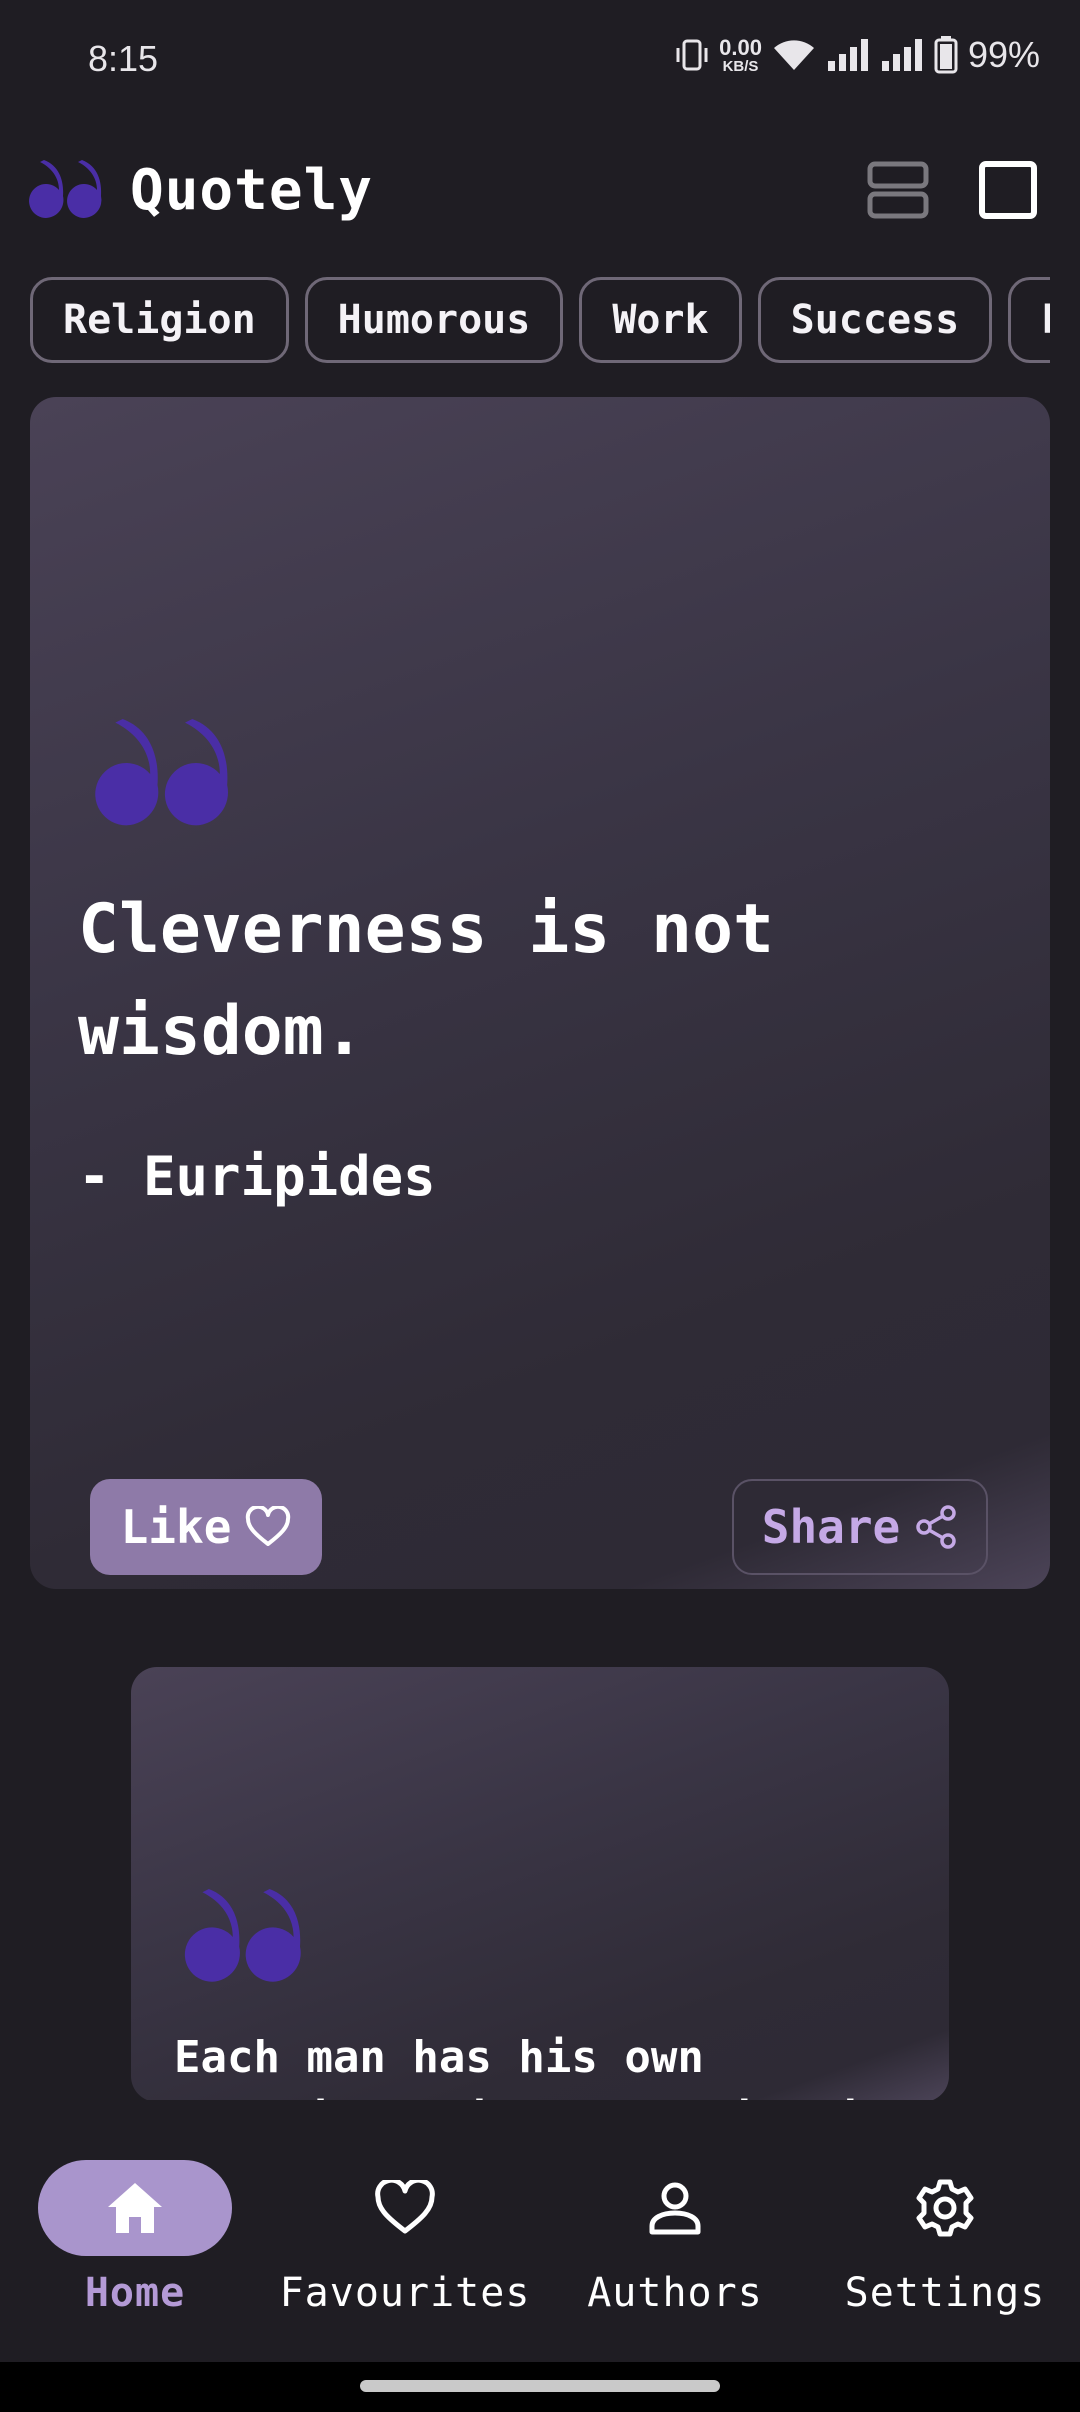  Describe the element at coordinates (793, 55) in the screenshot. I see `wifi-icon` at that location.